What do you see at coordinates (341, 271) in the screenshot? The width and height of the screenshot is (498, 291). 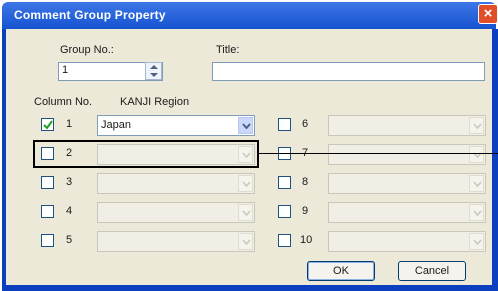 I see `ok-button: OK` at bounding box center [341, 271].